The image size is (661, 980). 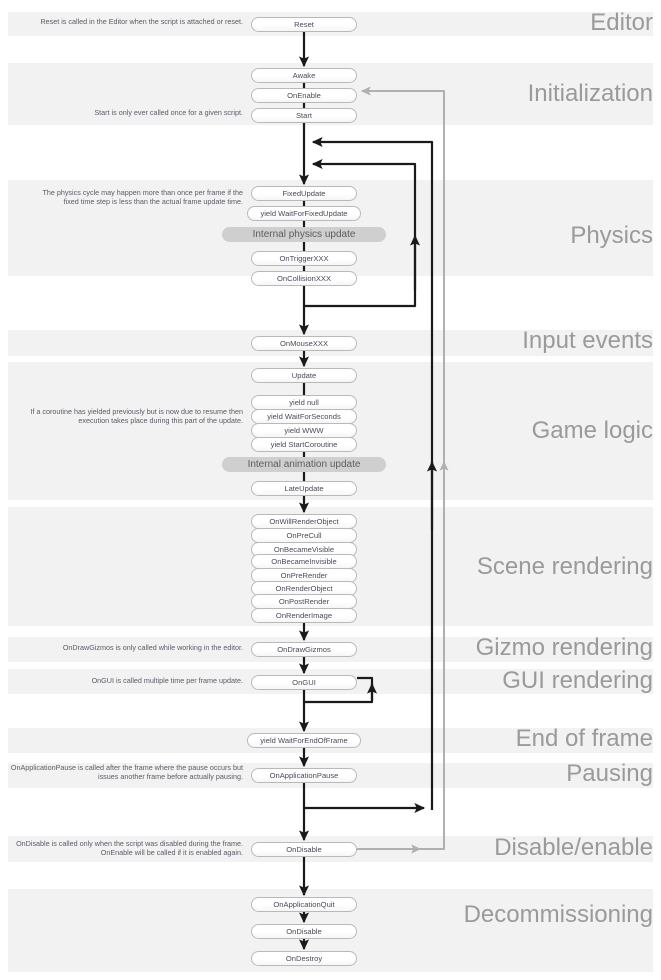 I want to click on band-label-decommissioning: Decommissioning, so click(x=558, y=914).